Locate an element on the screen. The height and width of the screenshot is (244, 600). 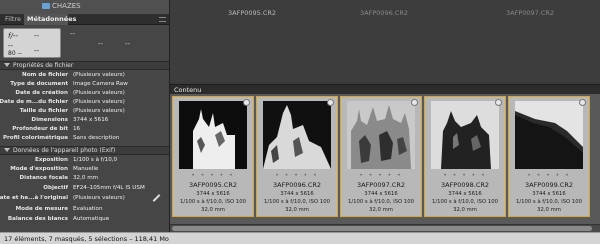
folder-row: CHAZES is located at coordinates (84, 7).